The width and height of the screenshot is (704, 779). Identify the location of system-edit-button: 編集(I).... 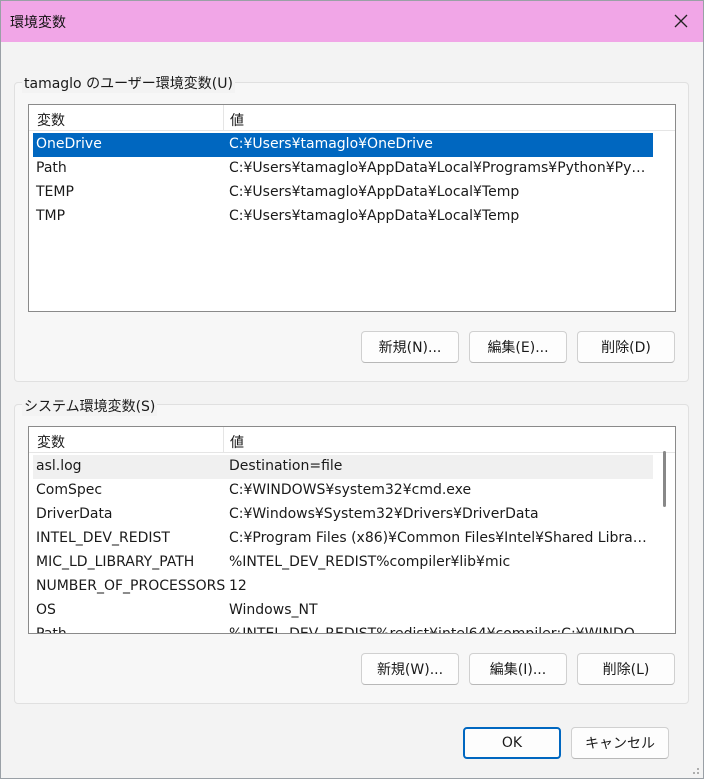
(518, 669).